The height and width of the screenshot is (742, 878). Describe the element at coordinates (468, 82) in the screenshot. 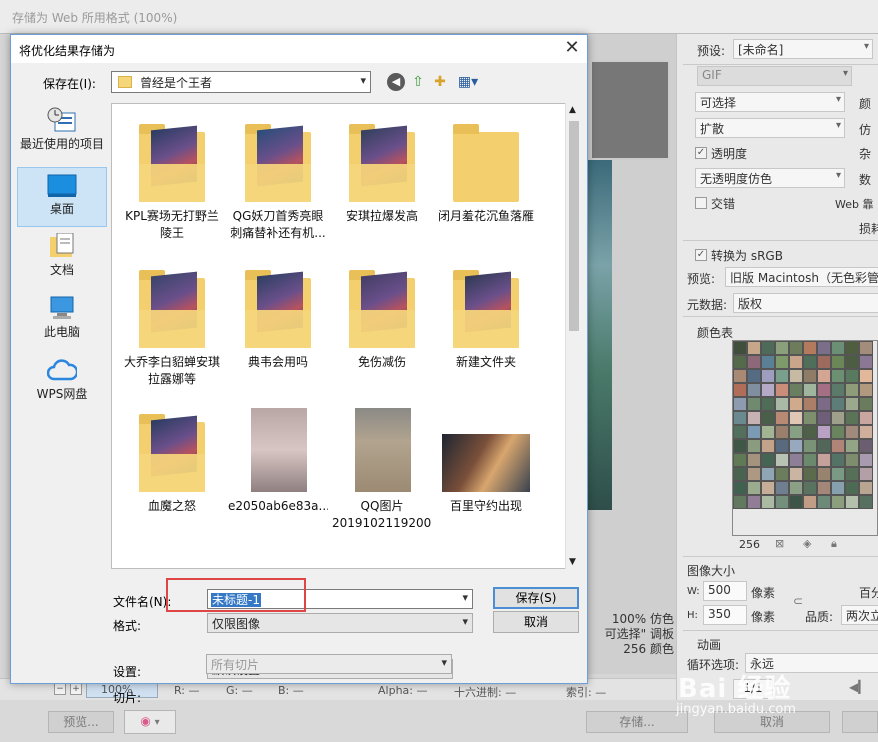

I see `view-menu-icon: ▦▾` at that location.